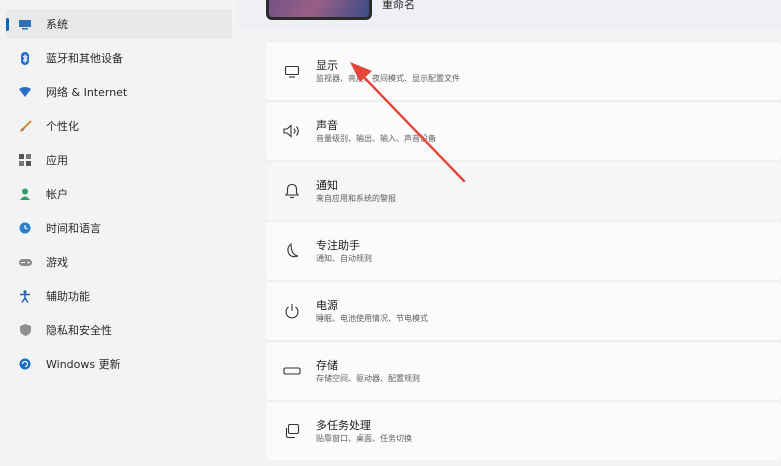 Image resolution: width=781 pixels, height=466 pixels. Describe the element at coordinates (338, 245) in the screenshot. I see `setting-title: 专注助手` at that location.